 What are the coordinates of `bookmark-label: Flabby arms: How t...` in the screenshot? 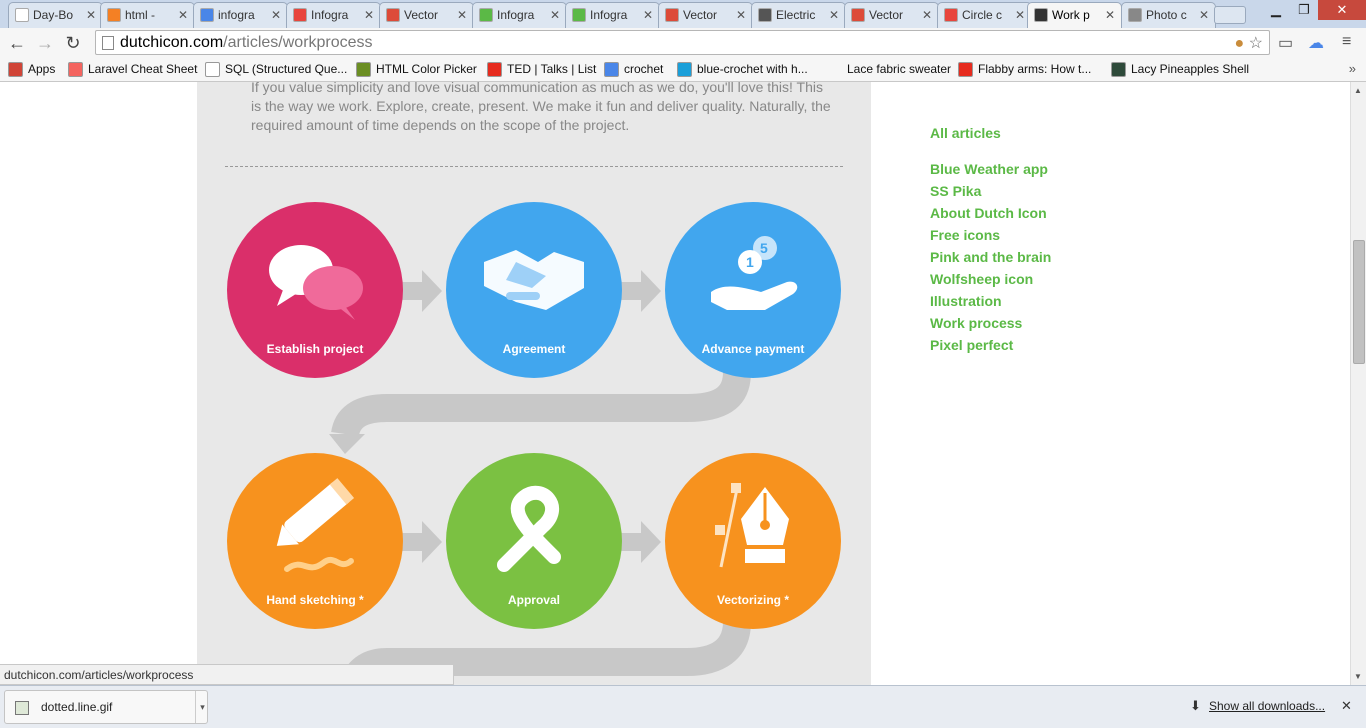 It's located at (1035, 69).